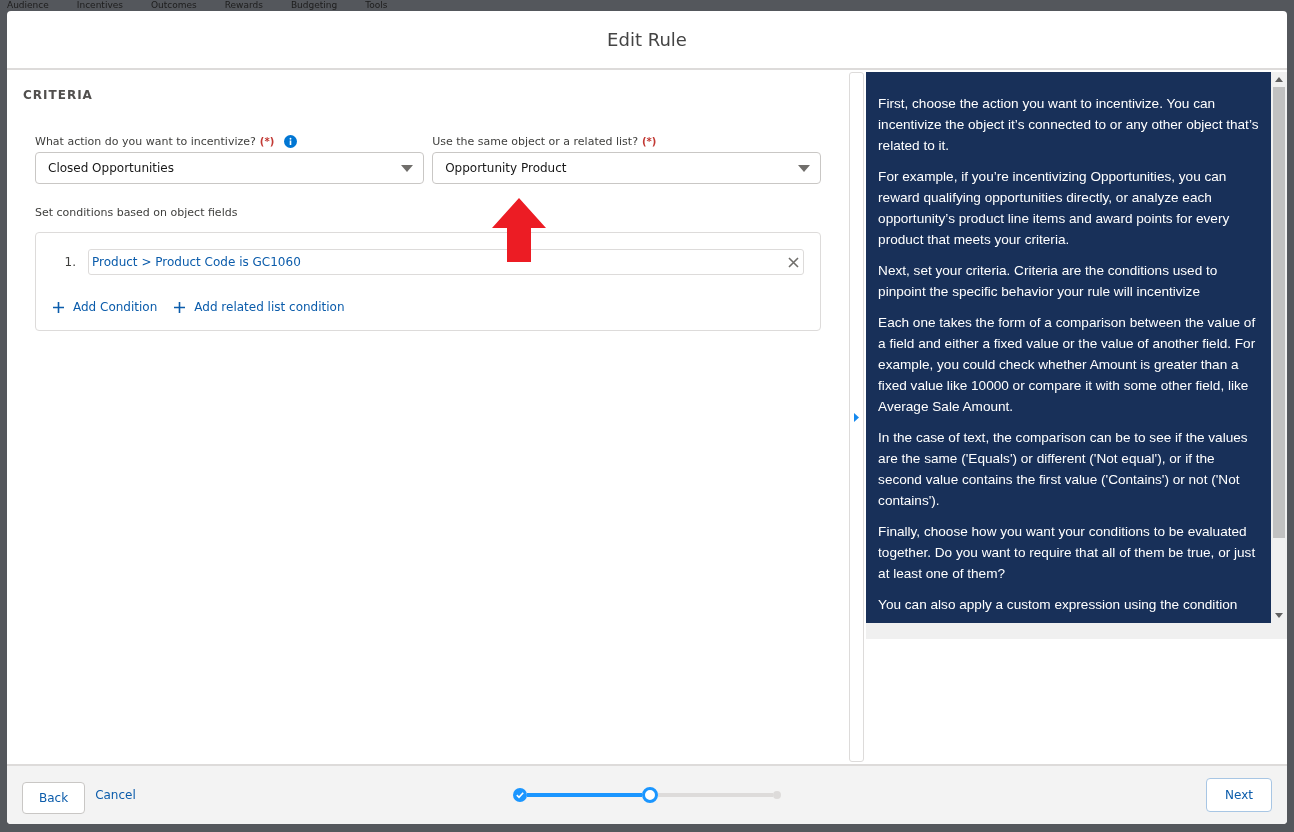 The image size is (1294, 832). Describe the element at coordinates (1279, 615) in the screenshot. I see `scroll-down-icon` at that location.